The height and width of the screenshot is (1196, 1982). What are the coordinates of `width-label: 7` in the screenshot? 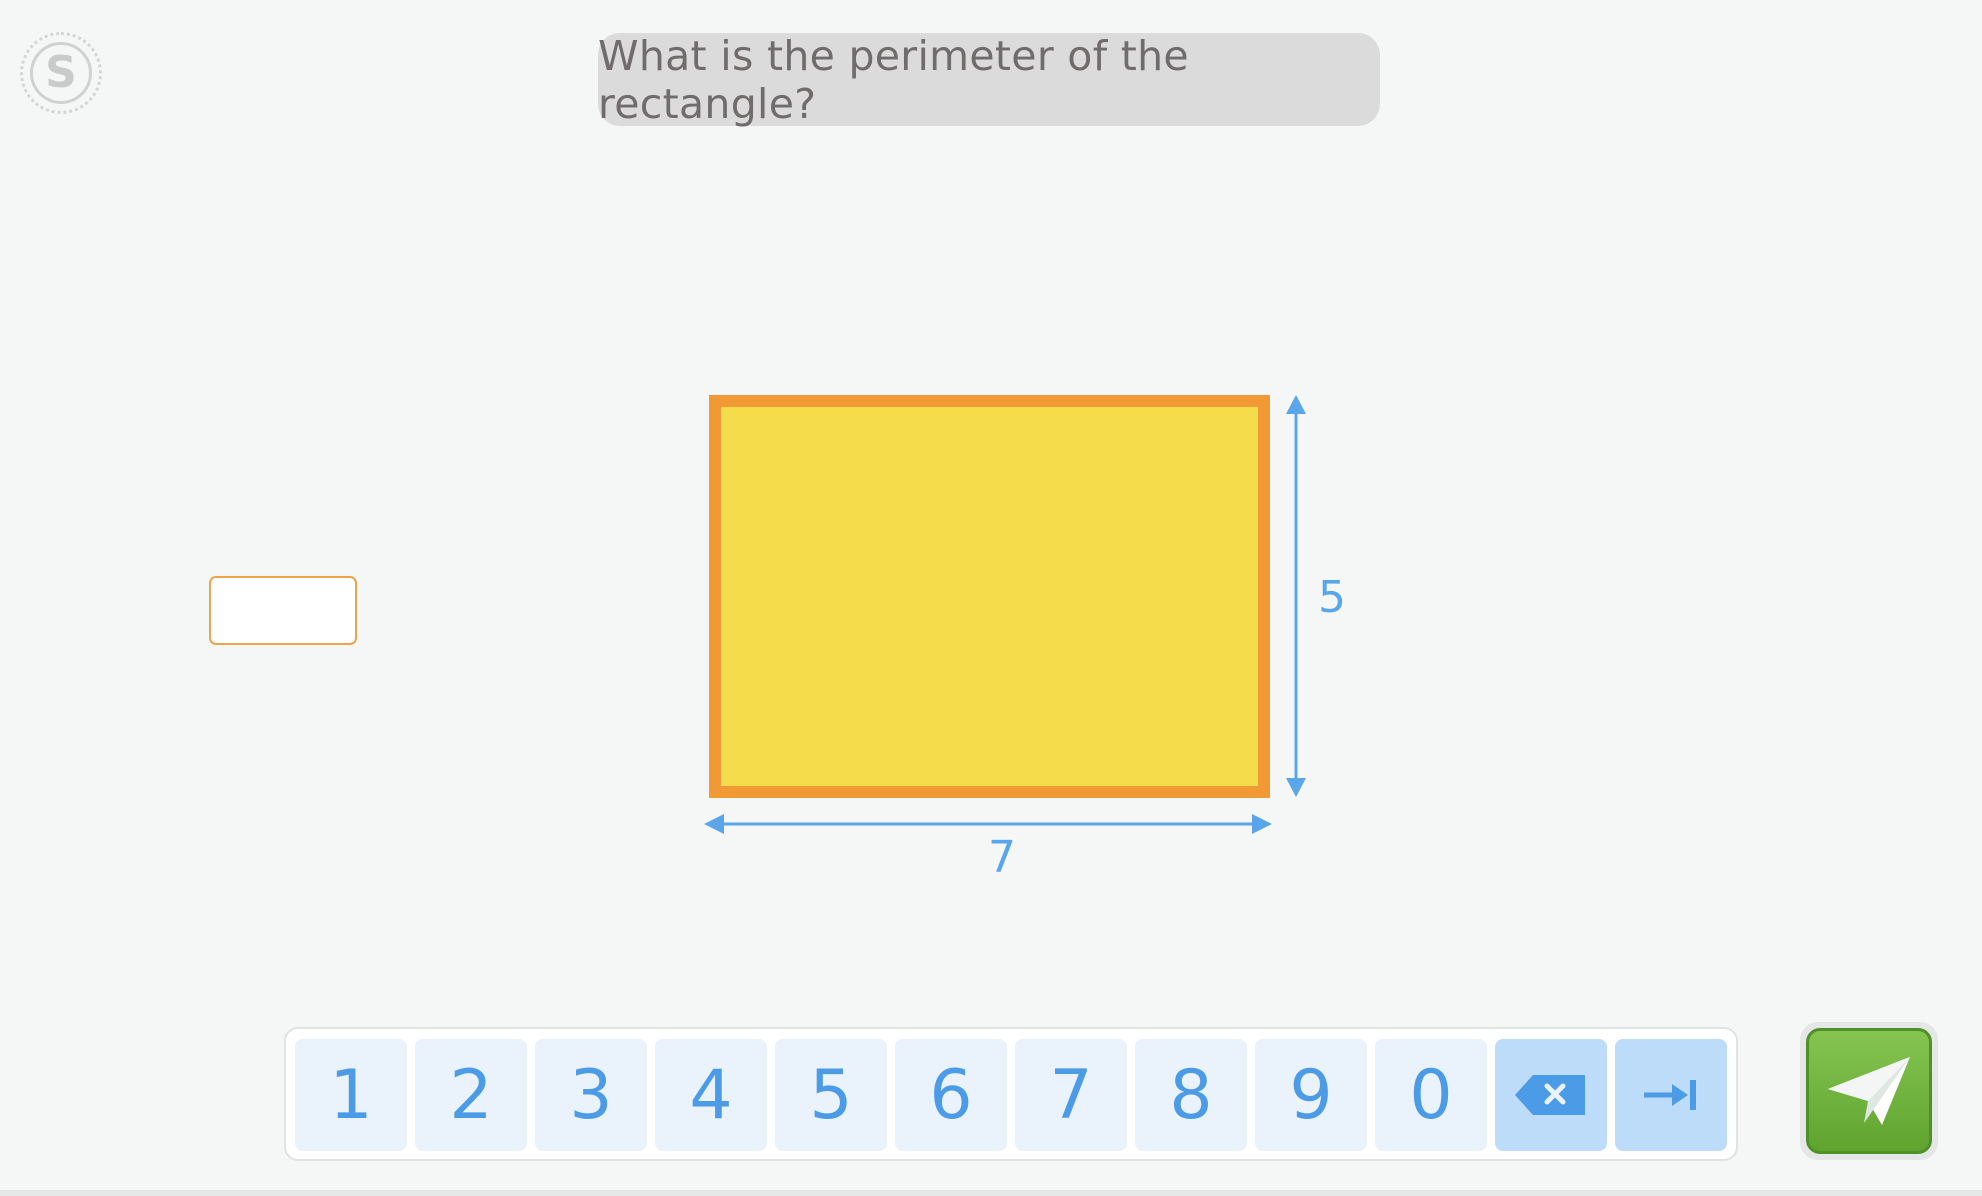 It's located at (1002, 857).